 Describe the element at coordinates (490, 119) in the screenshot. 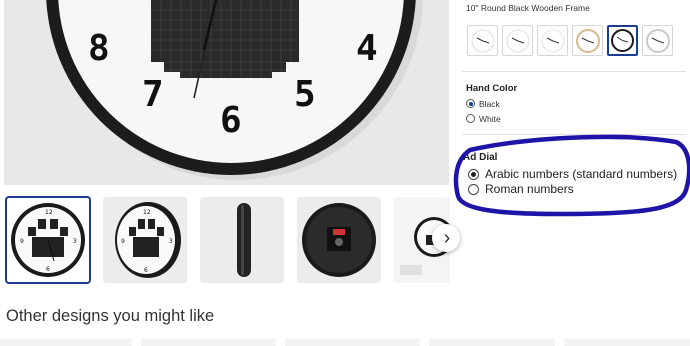

I see `hand-white-label: White` at that location.